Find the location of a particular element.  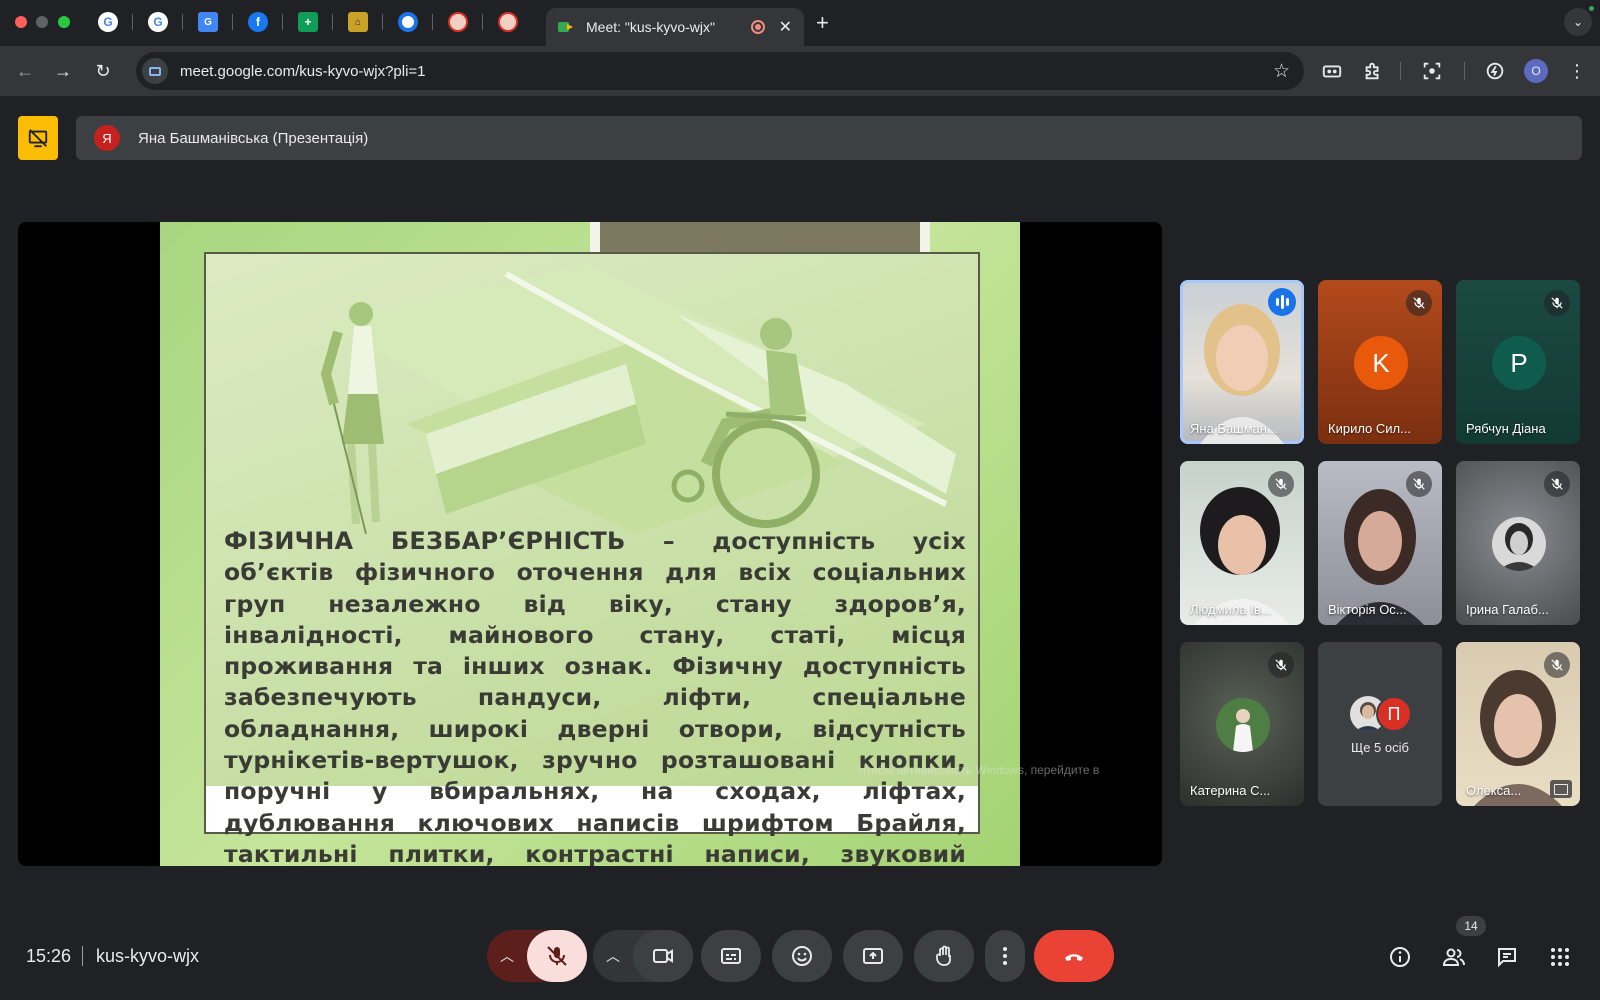

back-button: ← is located at coordinates (25, 71).